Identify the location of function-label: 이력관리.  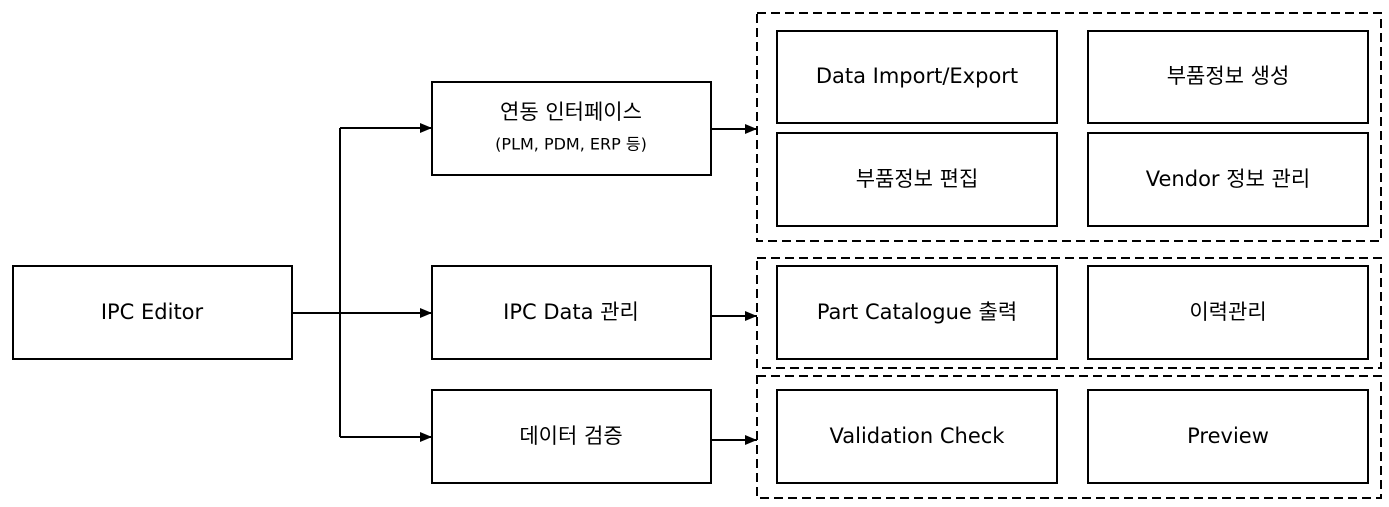
(1227, 312).